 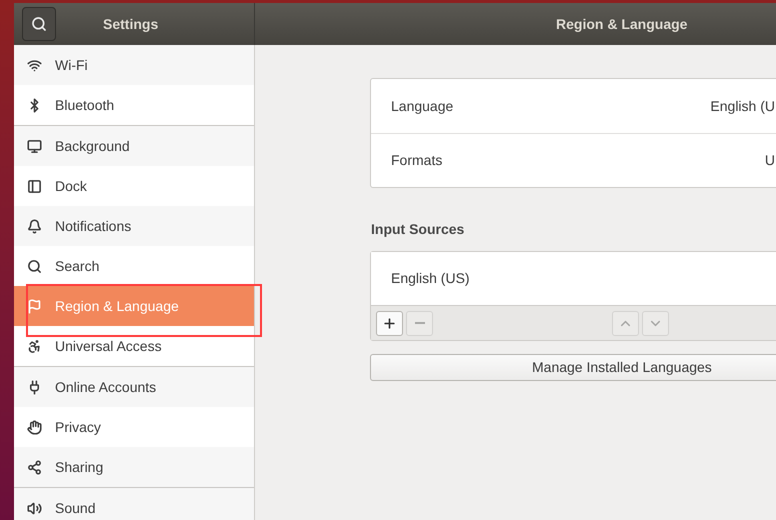 What do you see at coordinates (134, 387) in the screenshot?
I see `sidebar-item: Online Accounts` at bounding box center [134, 387].